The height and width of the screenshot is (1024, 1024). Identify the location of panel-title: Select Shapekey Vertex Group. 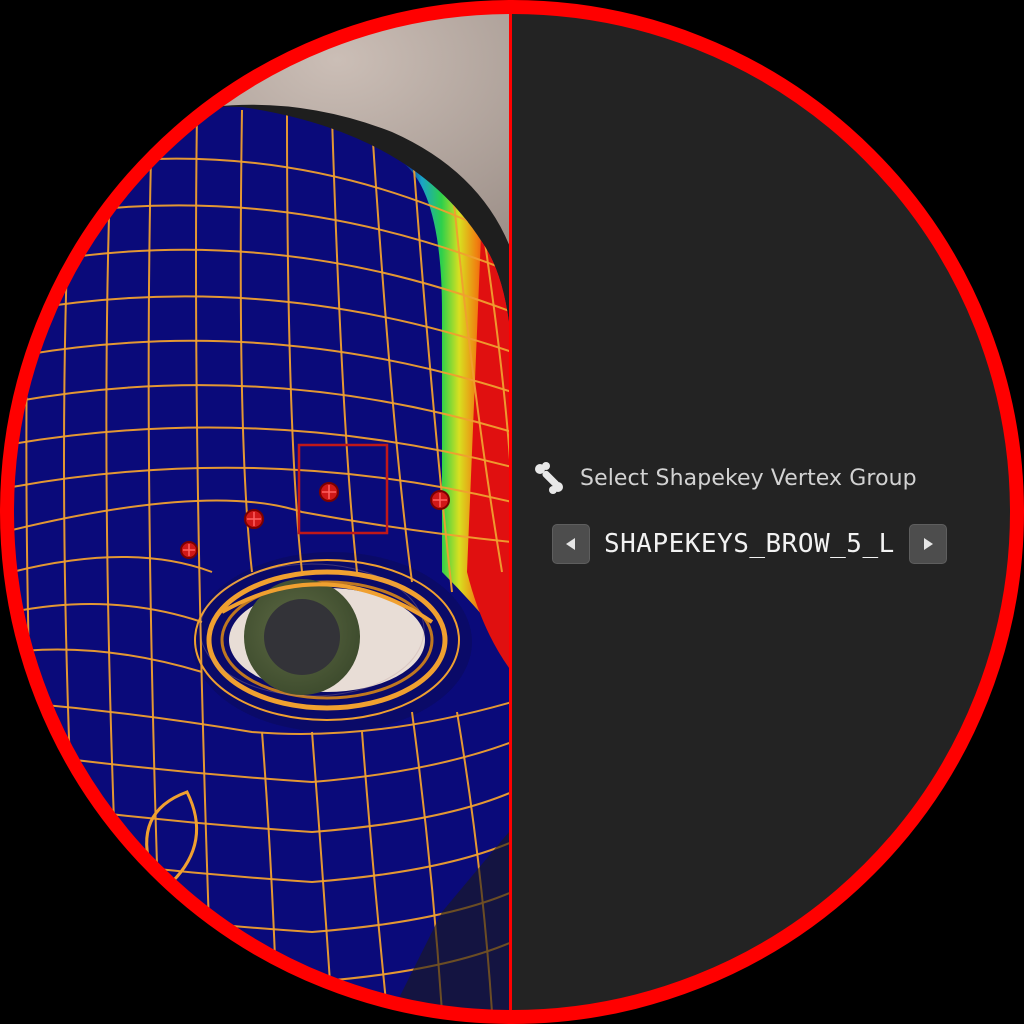
(748, 478).